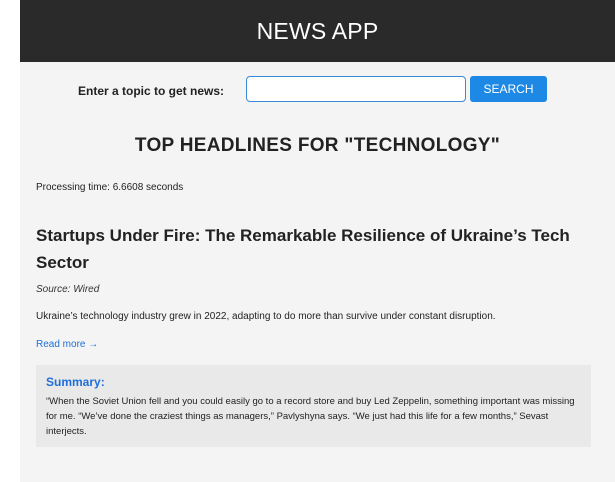  Describe the element at coordinates (75, 382) in the screenshot. I see `summary-heading: Summary:` at that location.